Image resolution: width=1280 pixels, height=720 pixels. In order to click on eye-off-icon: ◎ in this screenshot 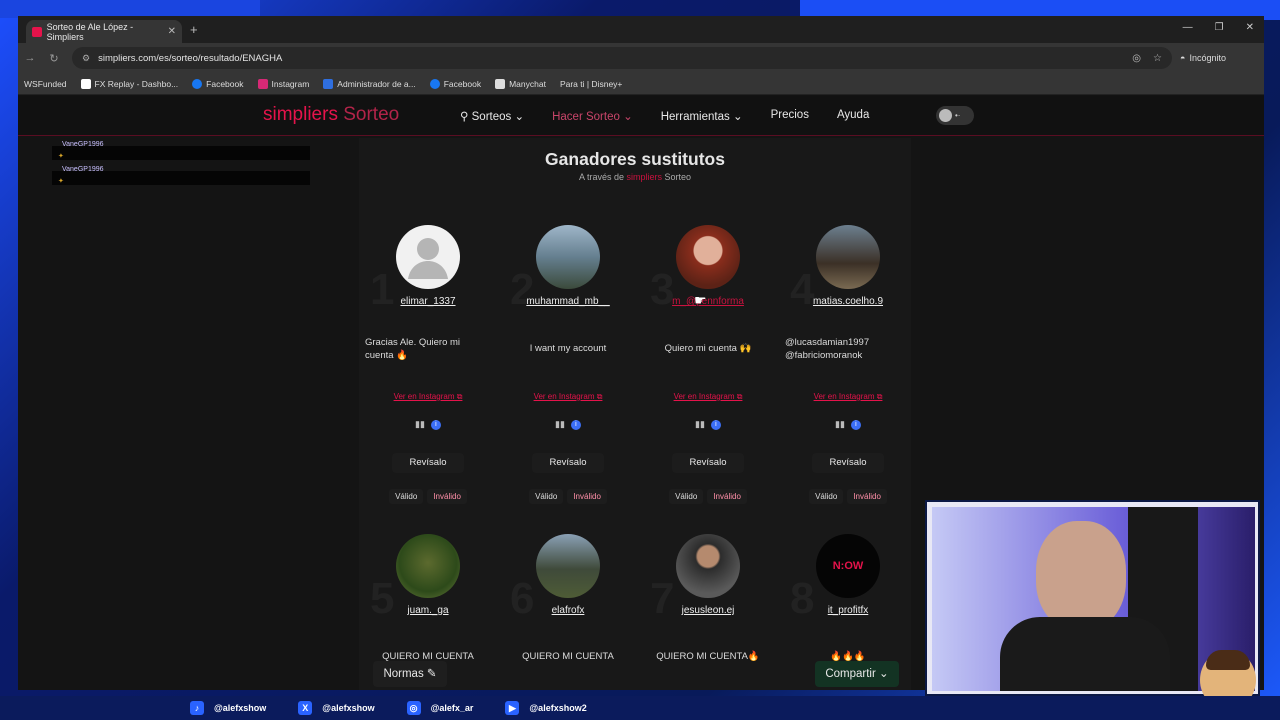, I will do `click(1136, 58)`.